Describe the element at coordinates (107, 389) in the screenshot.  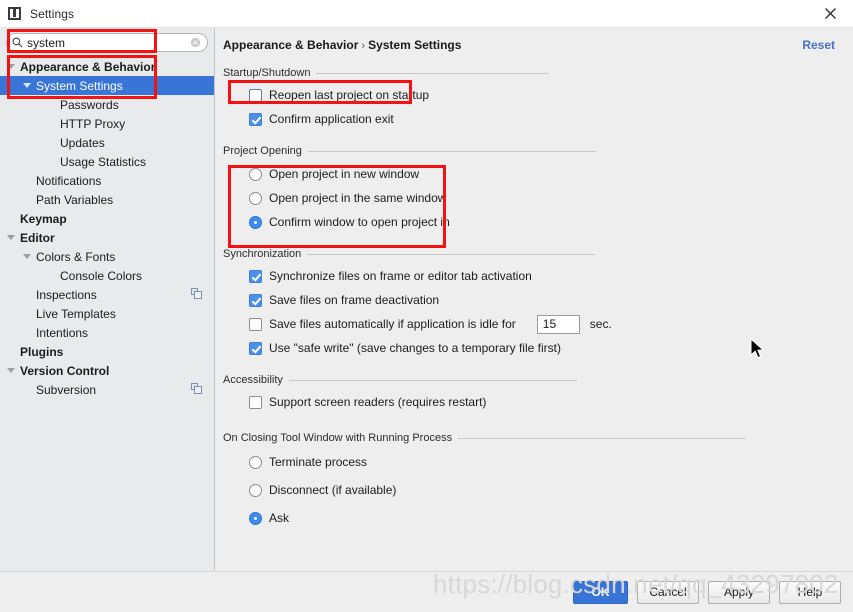
I see `sidebar-item-subversion: Subversion` at that location.